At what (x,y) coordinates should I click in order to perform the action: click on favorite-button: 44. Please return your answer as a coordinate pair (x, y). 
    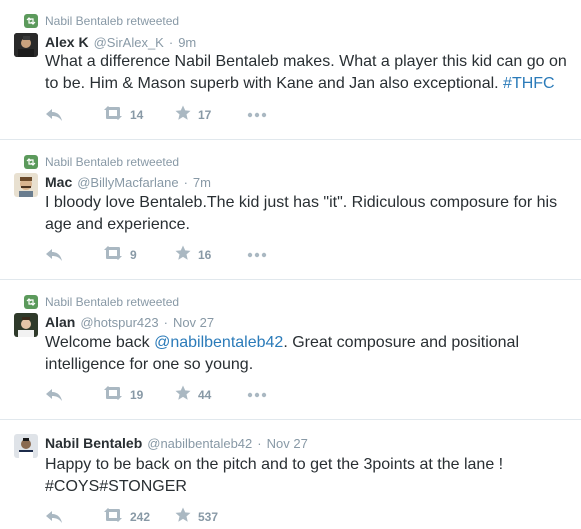
    Looking at the image, I should click on (211, 395).